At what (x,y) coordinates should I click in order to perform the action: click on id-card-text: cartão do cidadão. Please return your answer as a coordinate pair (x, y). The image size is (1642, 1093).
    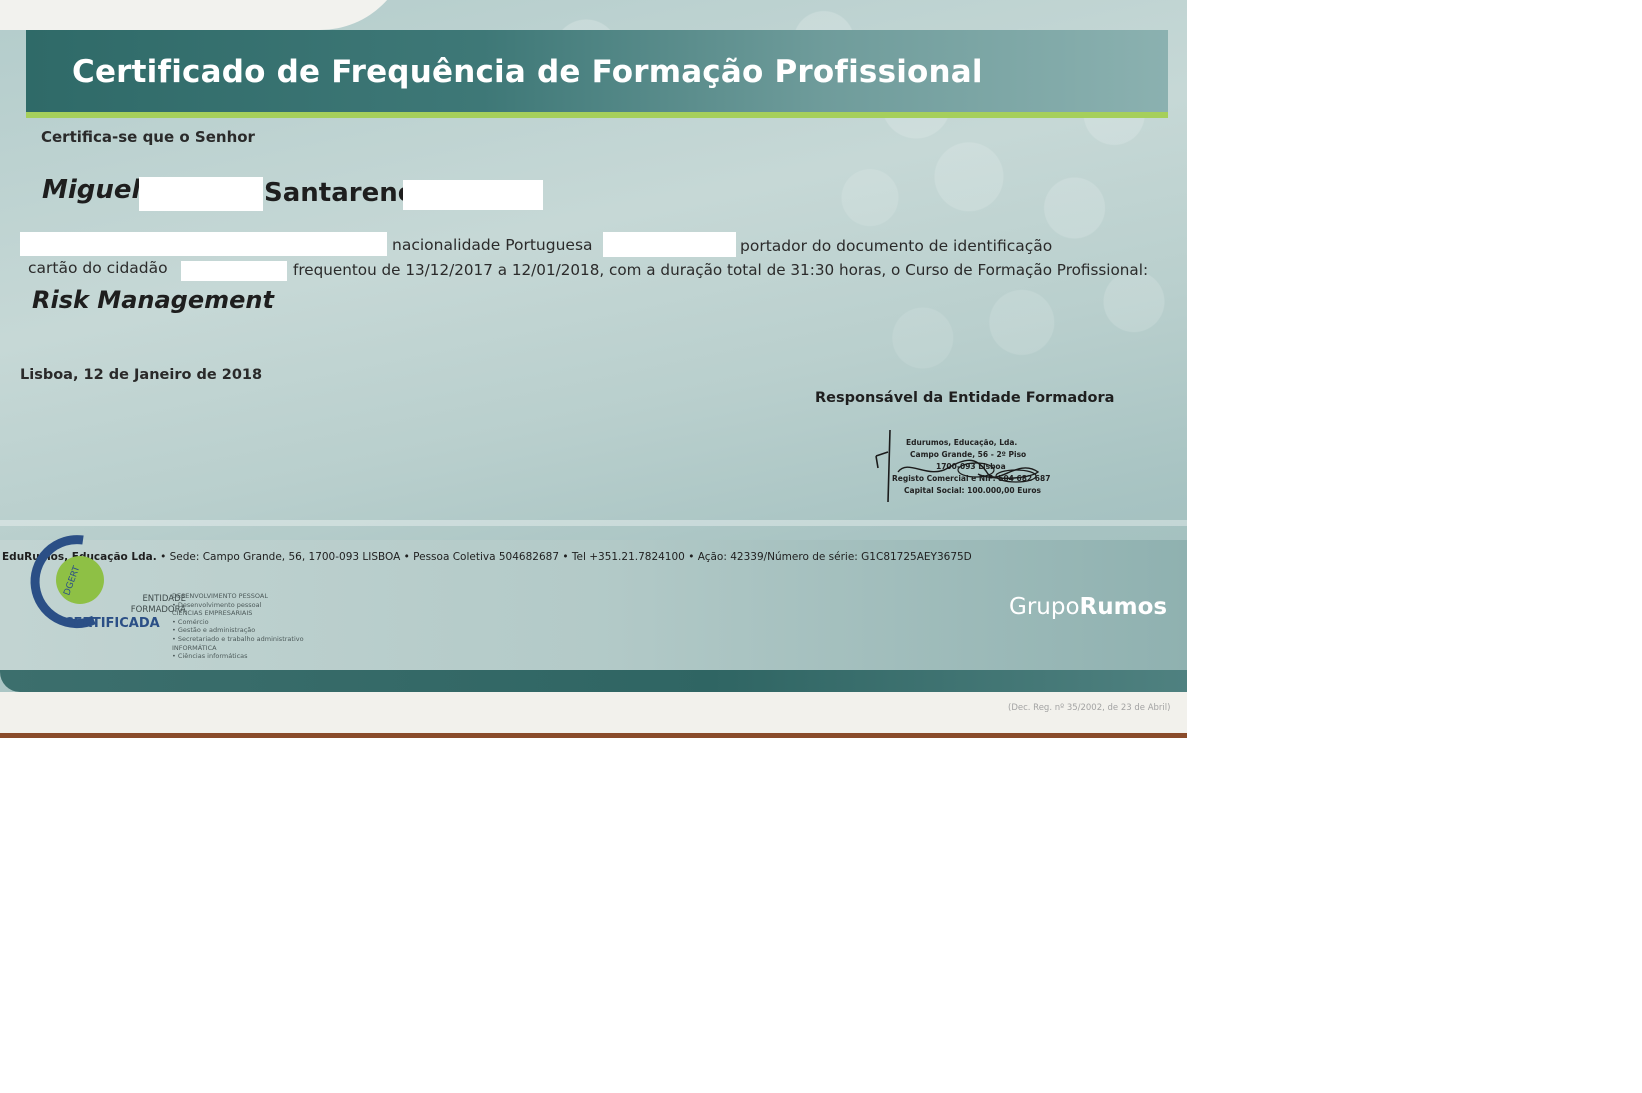
    Looking at the image, I should click on (98, 268).